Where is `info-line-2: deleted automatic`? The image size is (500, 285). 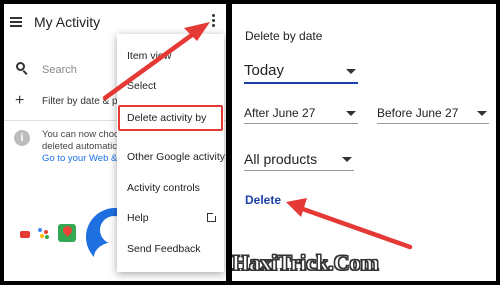
info-line-2: deleted automatic is located at coordinates (79, 146).